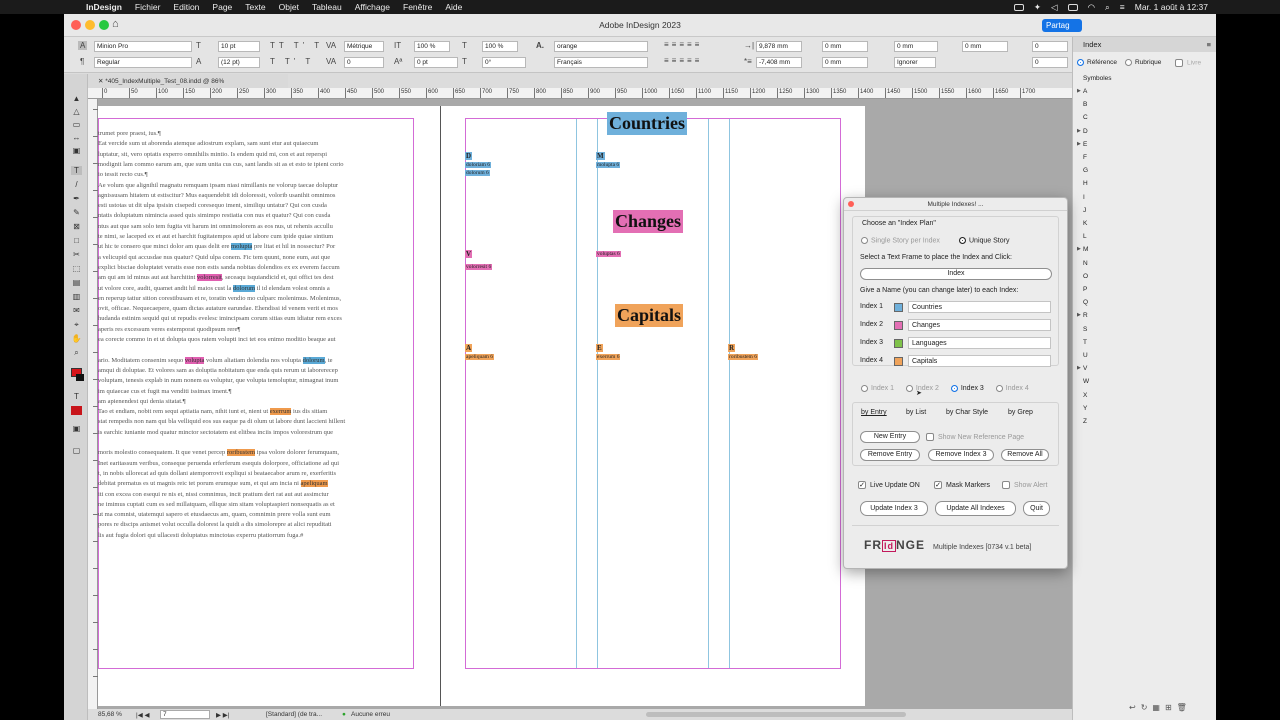 The width and height of the screenshot is (1280, 720). I want to click on justify-buttons: ≡≡≡≡≡, so click(683, 60).